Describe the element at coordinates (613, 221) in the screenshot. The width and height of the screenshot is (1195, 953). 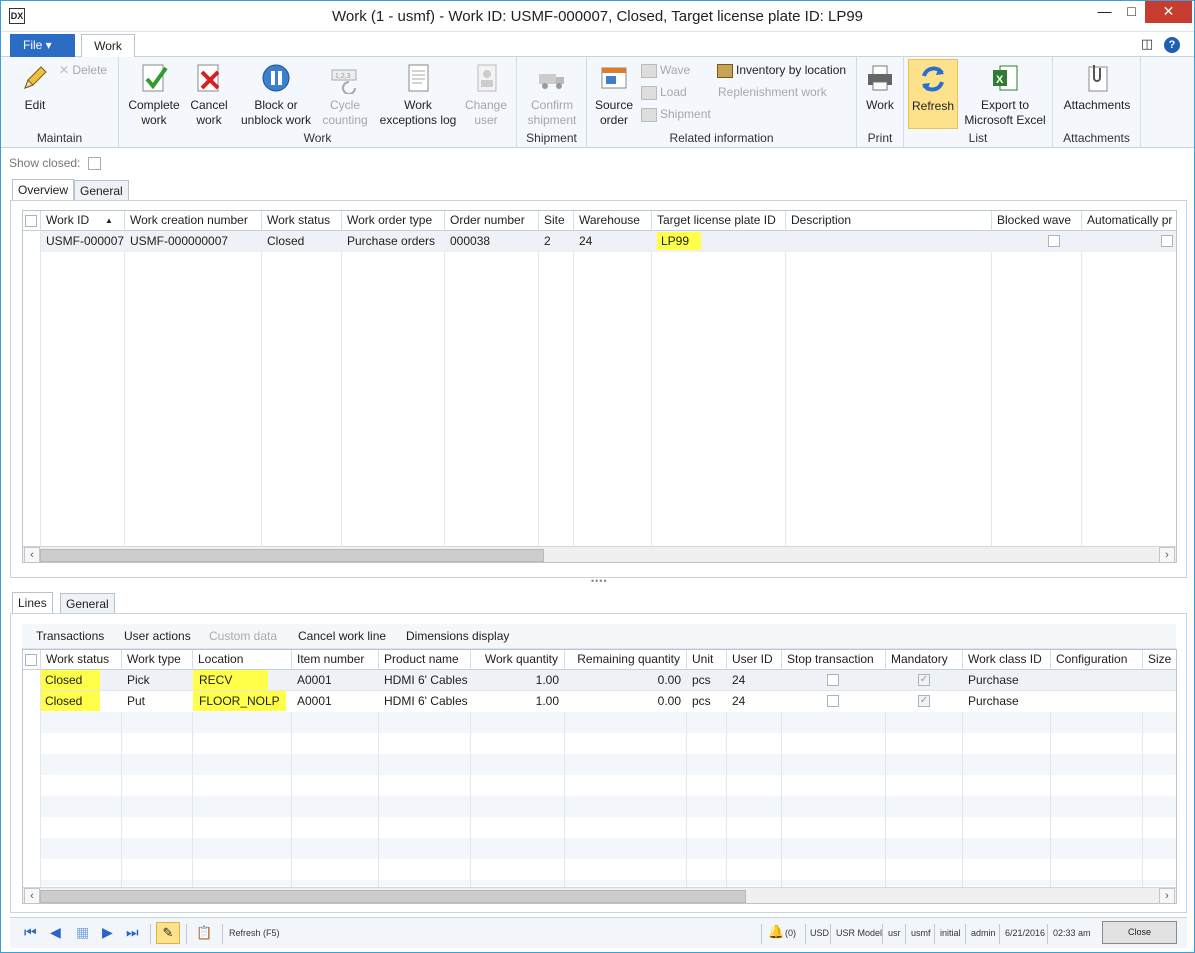
I see `col-warehouse: Warehouse` at that location.